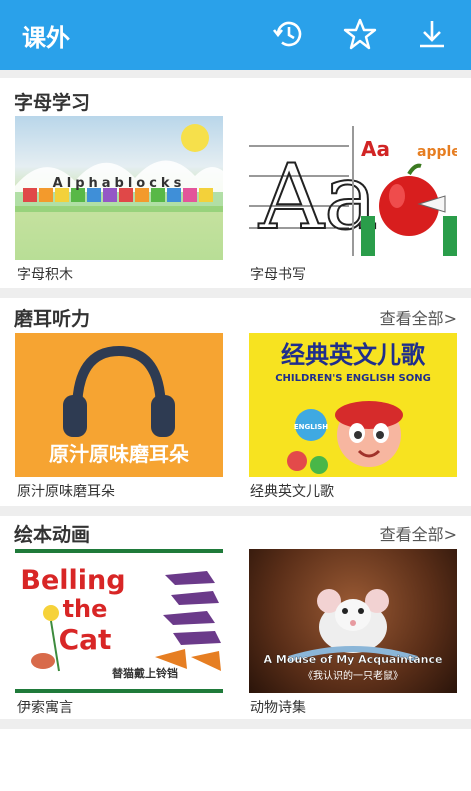 This screenshot has width=471, height=791. Describe the element at coordinates (353, 621) in the screenshot. I see `thumbnail-mouse-poem: A Mouse of My Acquaintance 《我认识的一只老鼠》` at that location.